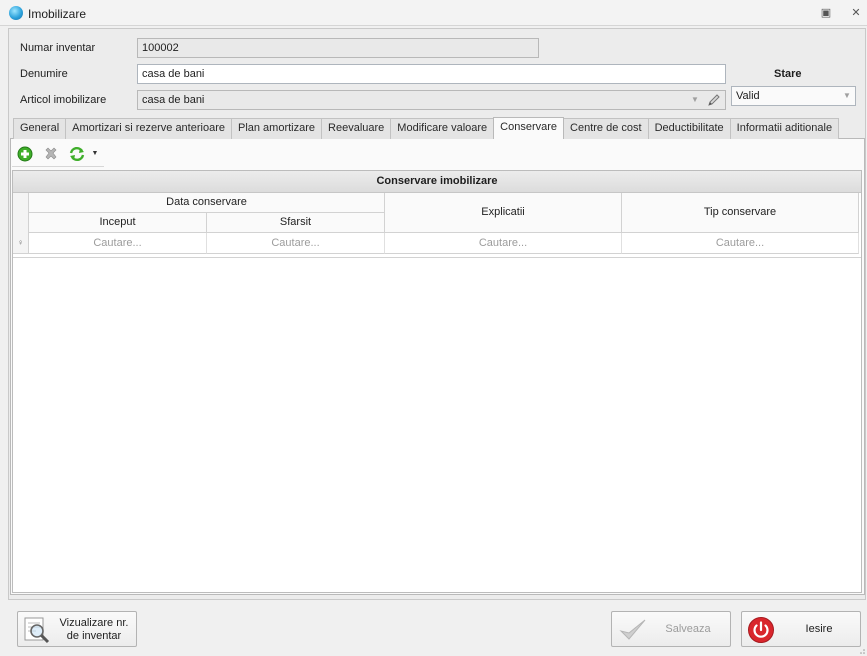 The width and height of the screenshot is (867, 656). Describe the element at coordinates (95, 154) in the screenshot. I see `dropdown-arrow-icon: ▼` at that location.